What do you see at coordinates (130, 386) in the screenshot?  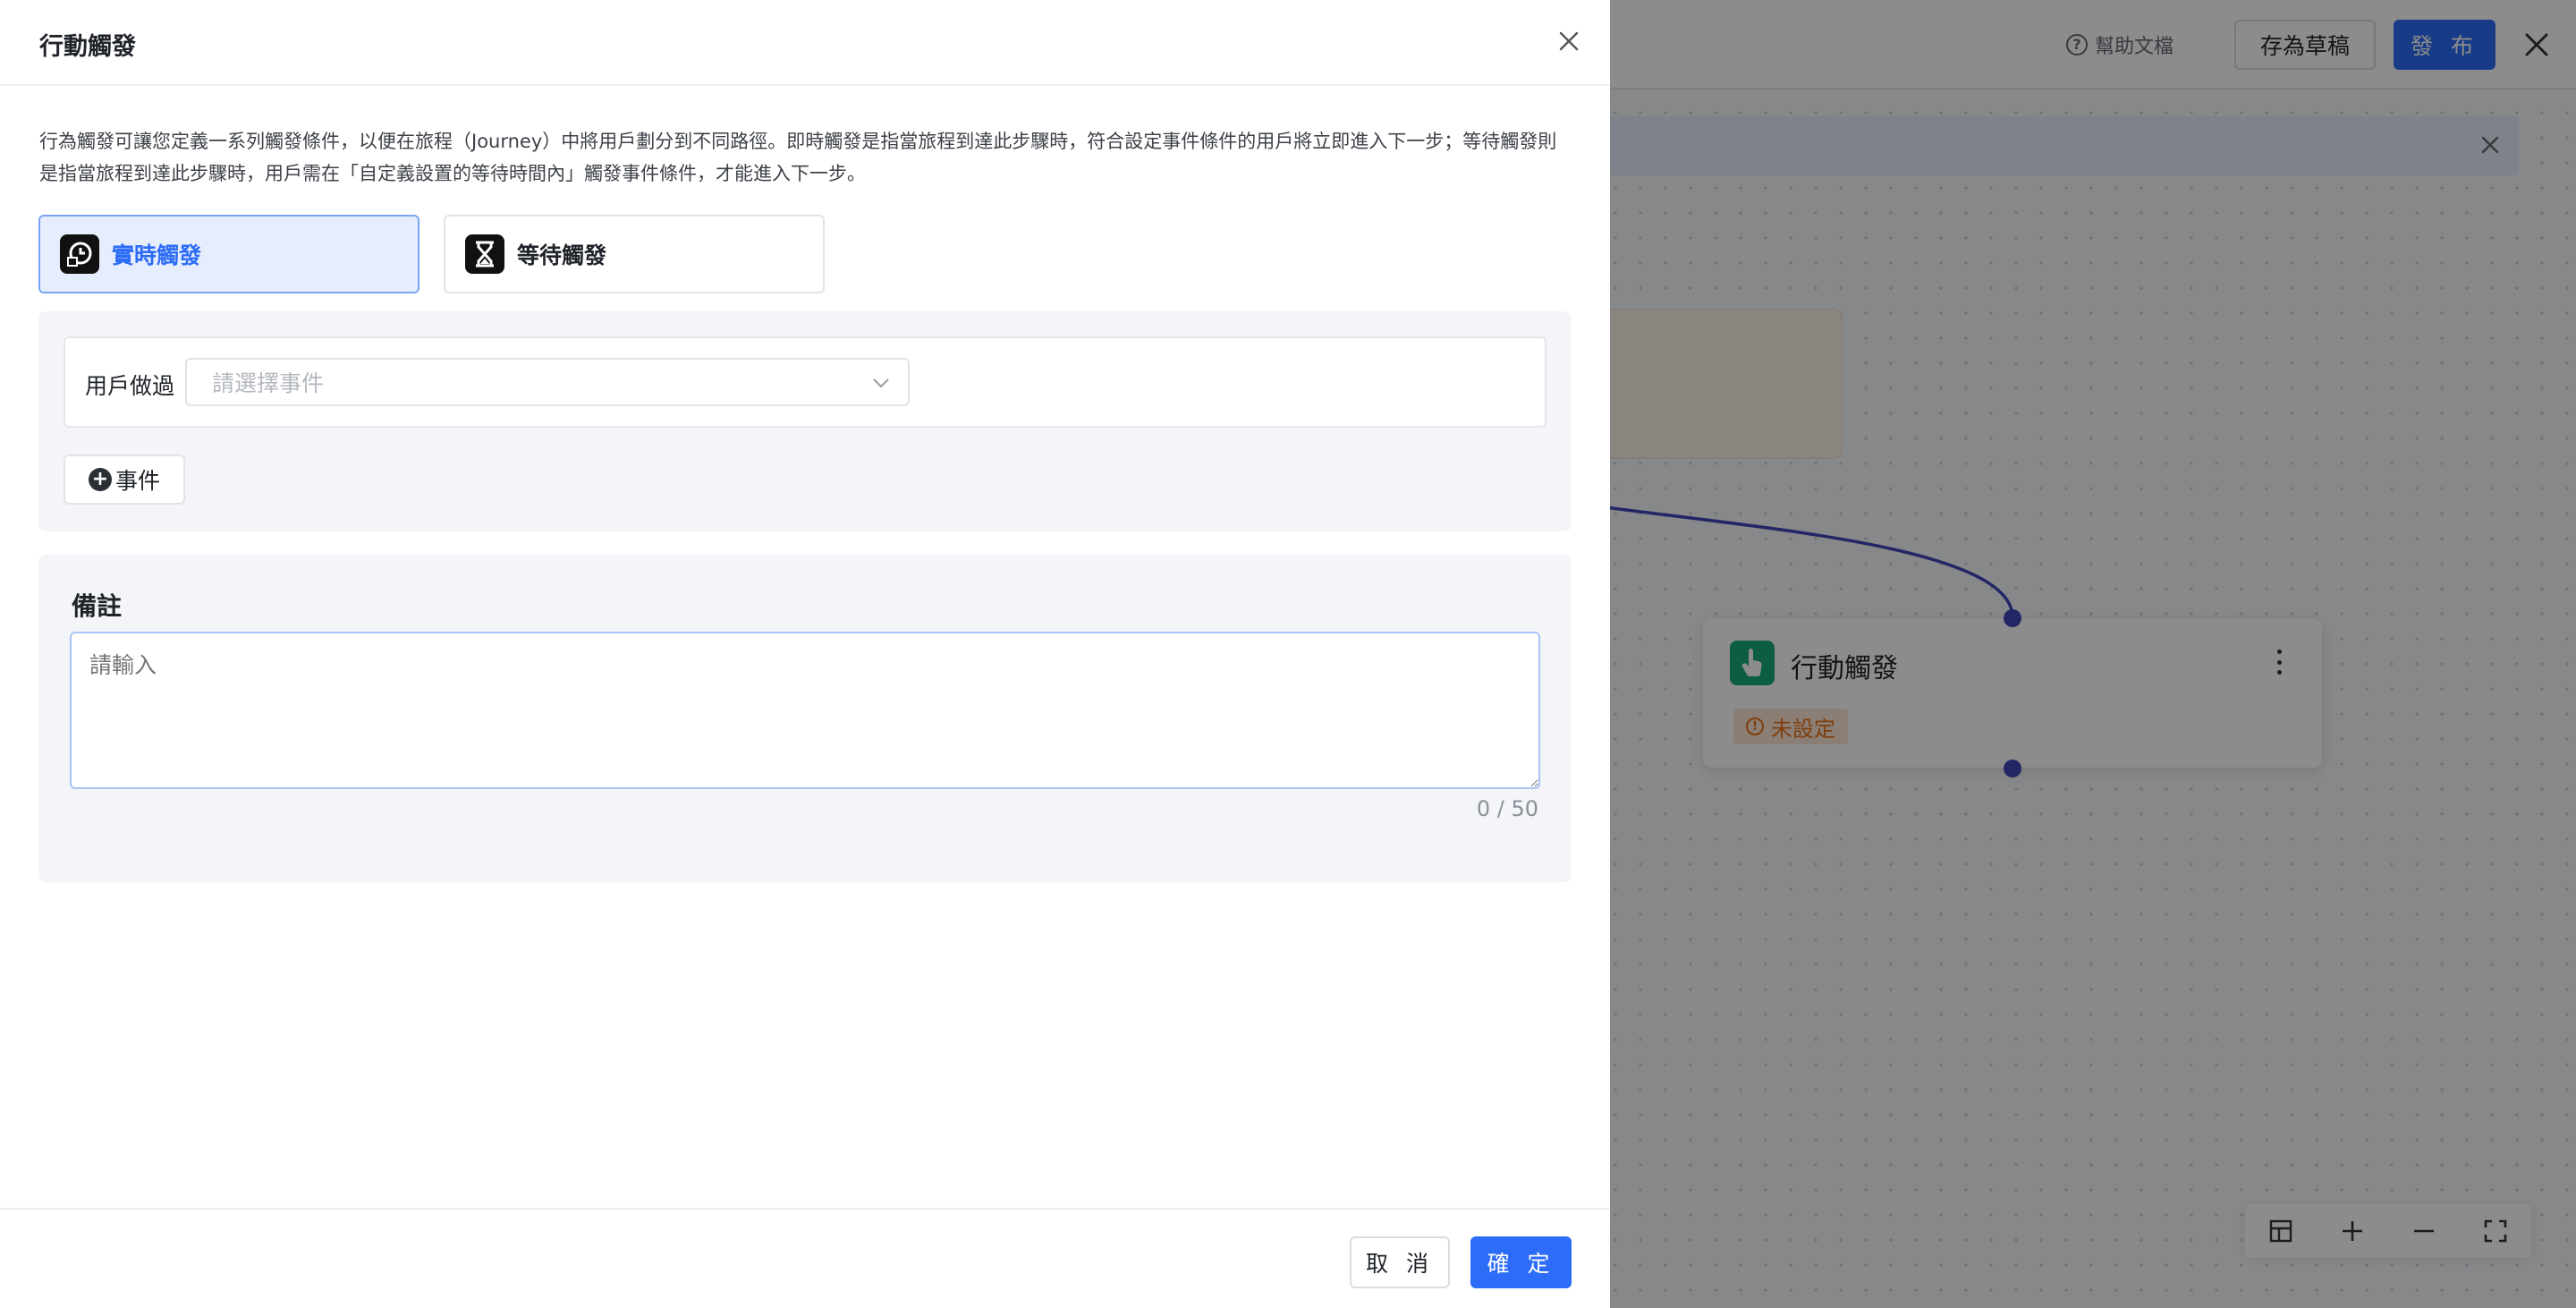 I see `condition-label: 用戶做過` at bounding box center [130, 386].